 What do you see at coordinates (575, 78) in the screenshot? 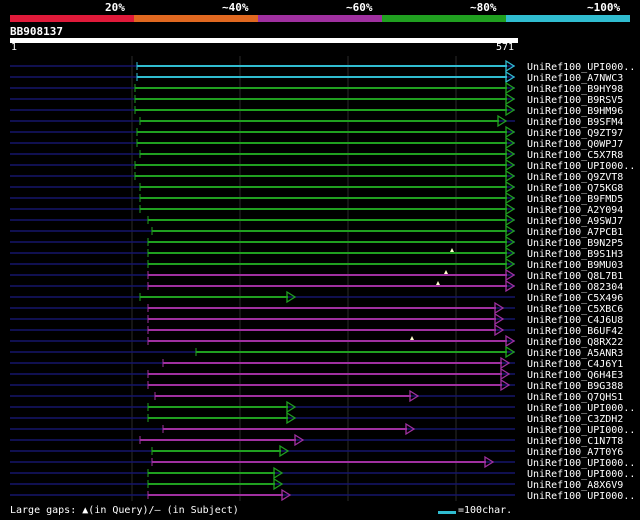
I see `hit-label: UniRef100_A7NWC3` at bounding box center [575, 78].